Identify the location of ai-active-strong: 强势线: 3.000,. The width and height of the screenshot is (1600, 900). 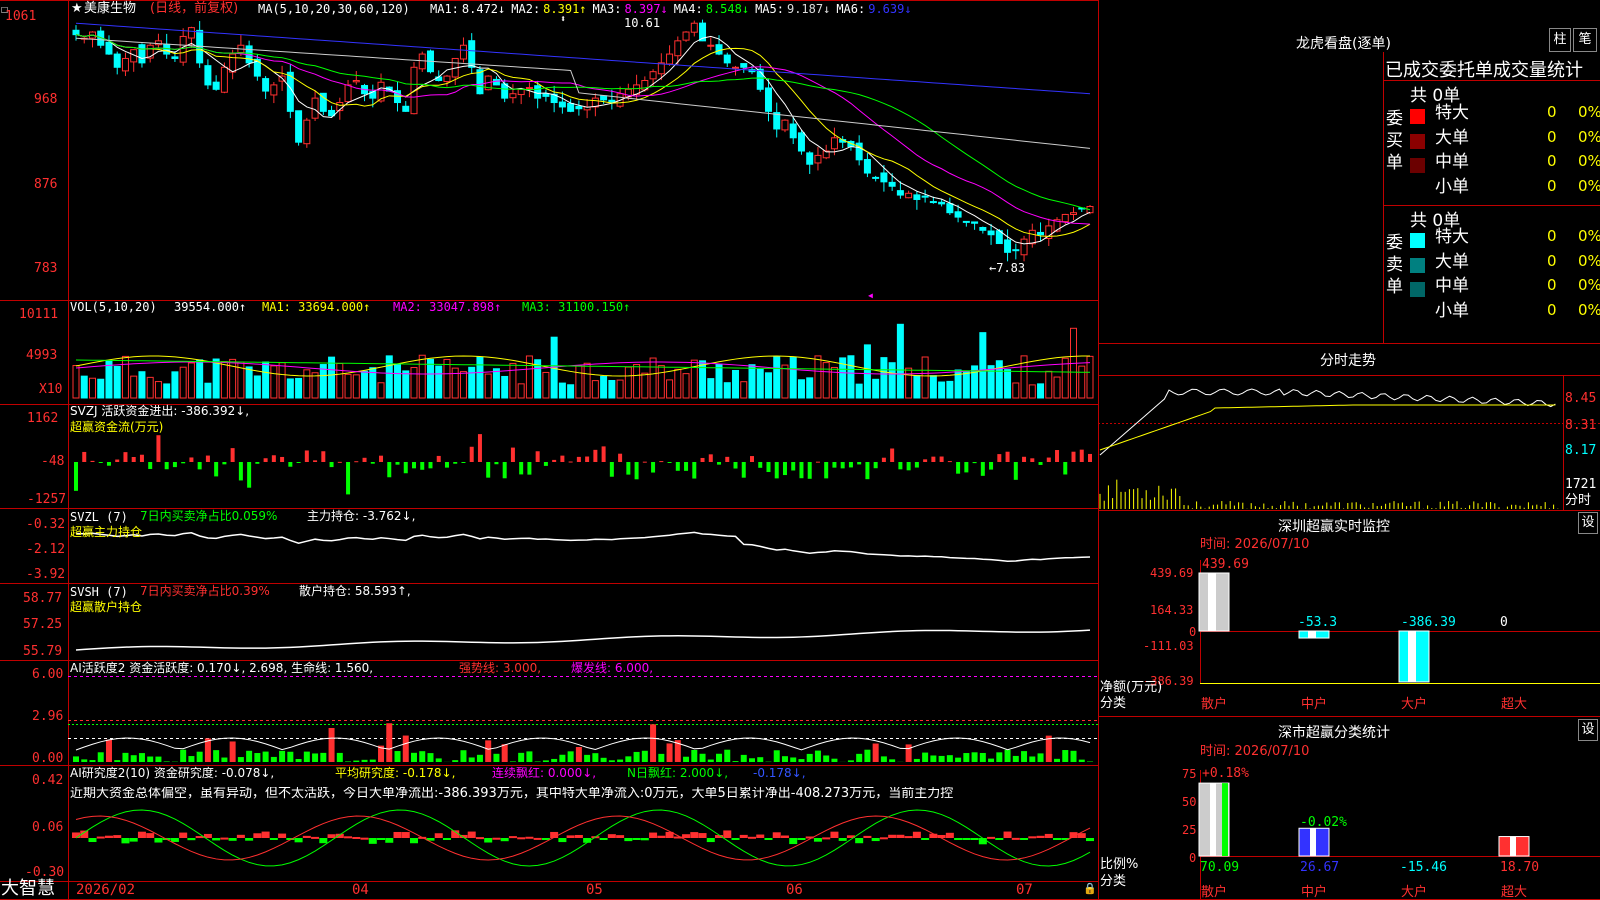
(500, 668).